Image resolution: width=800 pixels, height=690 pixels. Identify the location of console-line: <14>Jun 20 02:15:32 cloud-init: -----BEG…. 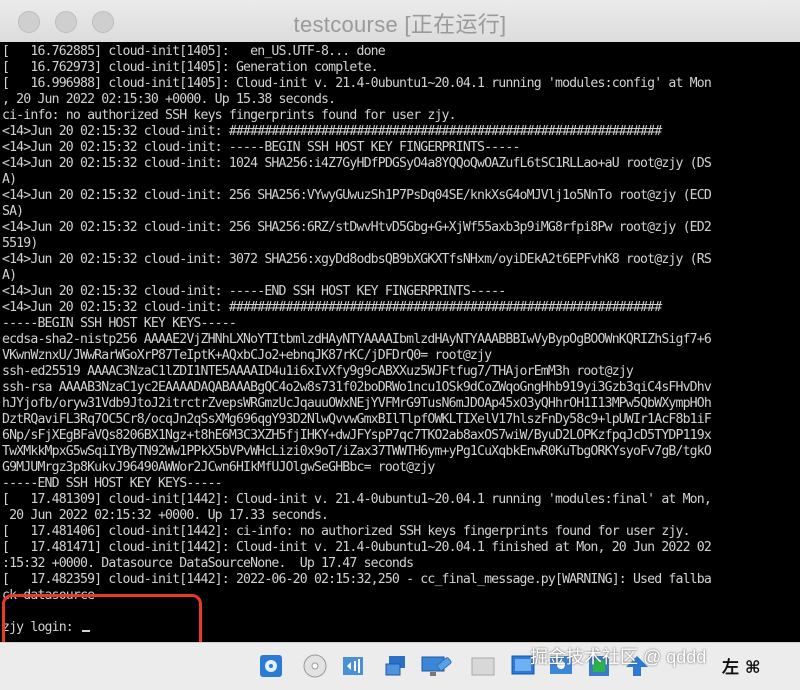
(261, 147).